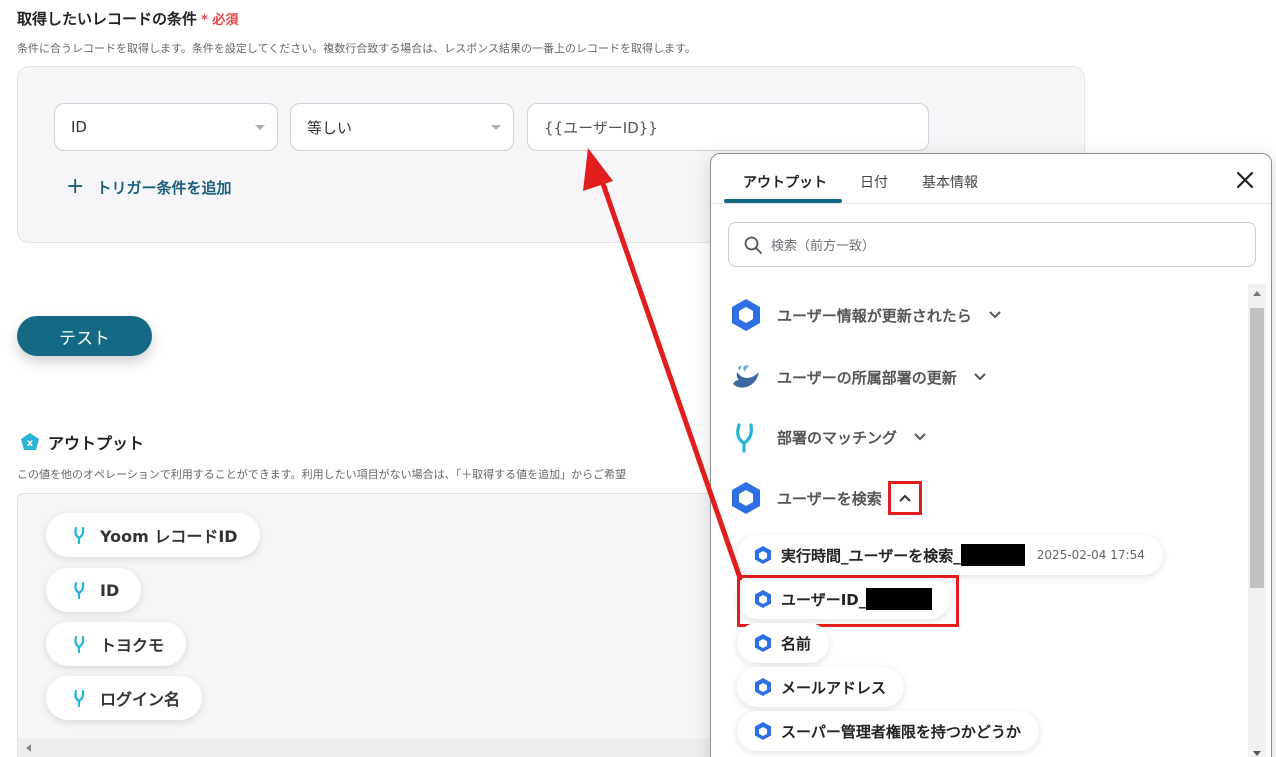  I want to click on output-chip-login-name: ログイン名, so click(124, 698).